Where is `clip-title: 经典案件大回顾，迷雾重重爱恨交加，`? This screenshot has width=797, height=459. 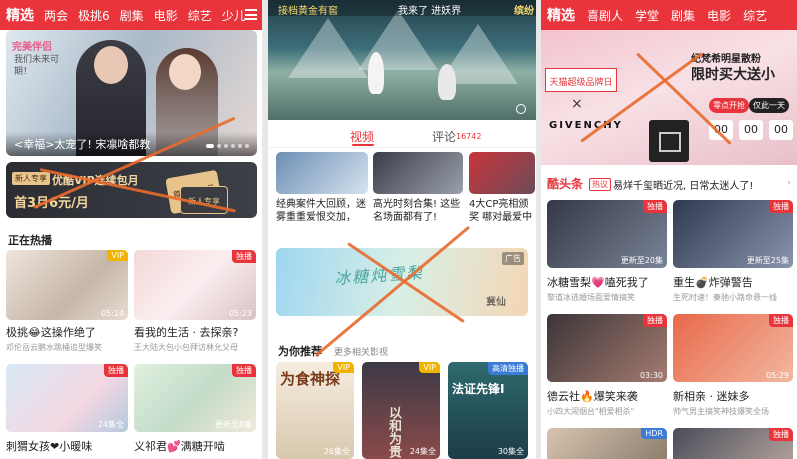
clip-title: 经典案件大回顾，迷雾重重爱恨交加， is located at coordinates (323, 211).